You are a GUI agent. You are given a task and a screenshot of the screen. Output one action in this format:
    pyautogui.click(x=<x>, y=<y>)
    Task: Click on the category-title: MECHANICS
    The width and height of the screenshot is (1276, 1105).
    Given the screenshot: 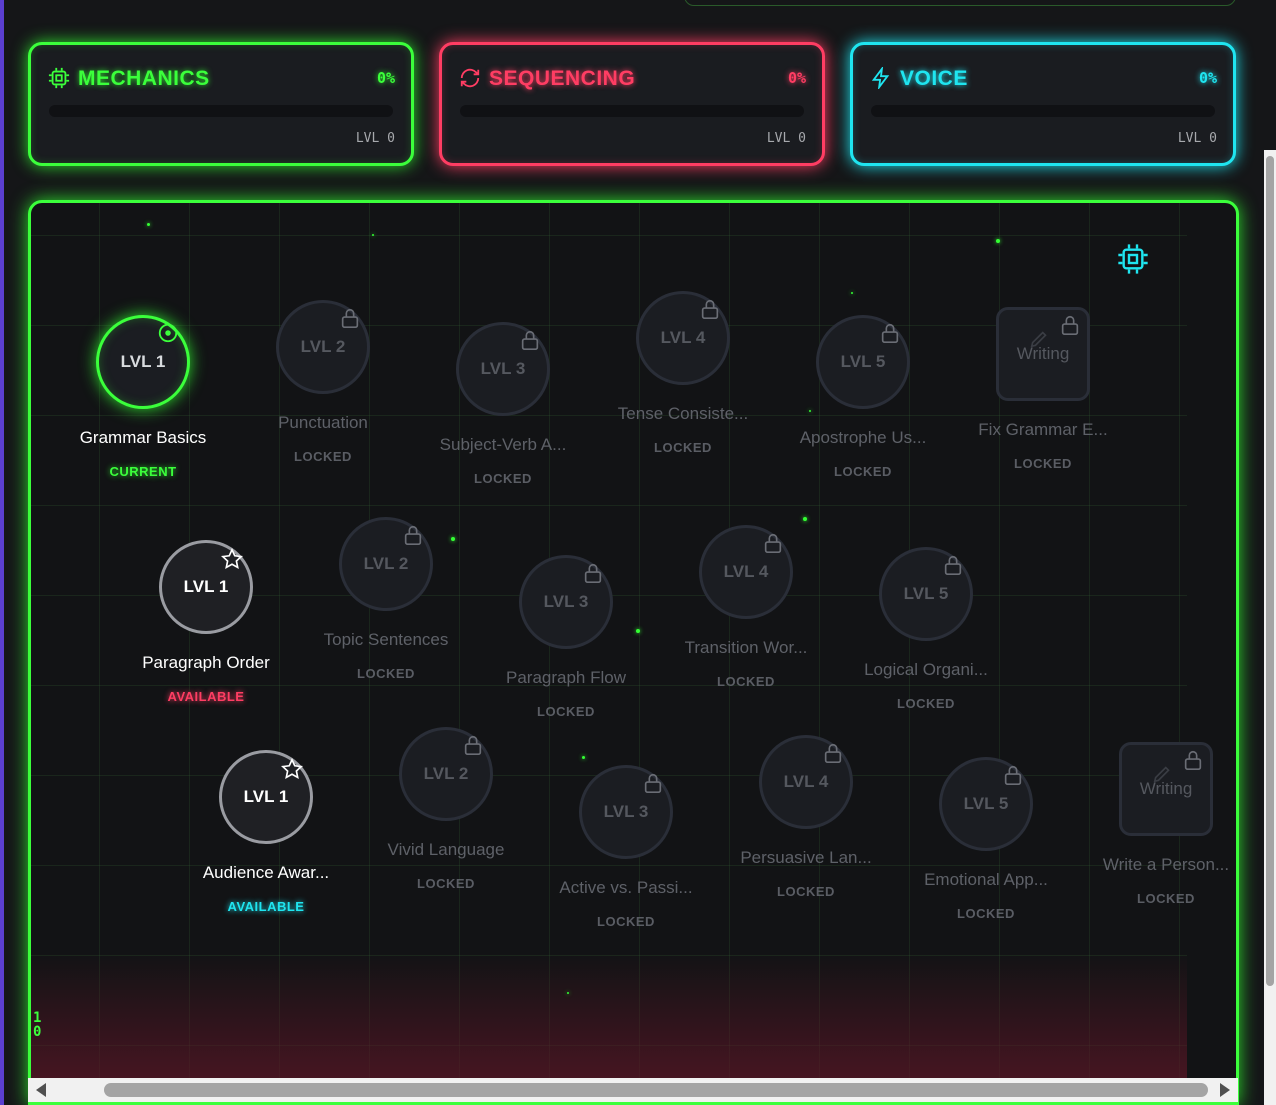 What is the action you would take?
    pyautogui.click(x=144, y=78)
    